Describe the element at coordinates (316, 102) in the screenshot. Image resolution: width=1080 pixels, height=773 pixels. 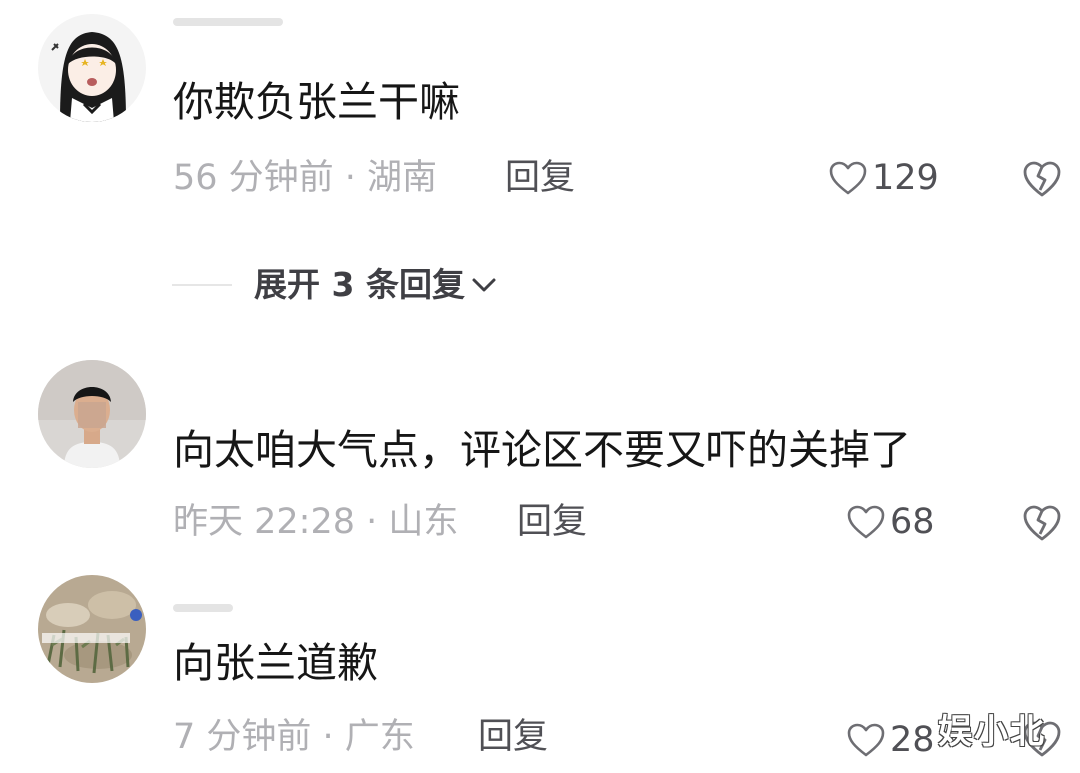
I see `comment-text: 你欺负张兰干嘛` at that location.